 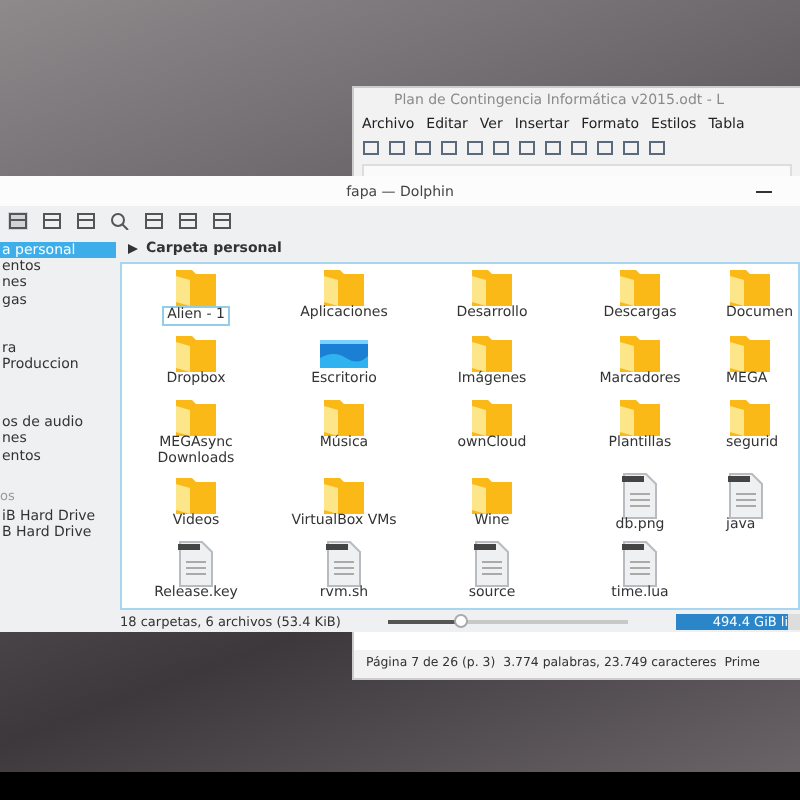 I want to click on search-icon, so click(x=120, y=220).